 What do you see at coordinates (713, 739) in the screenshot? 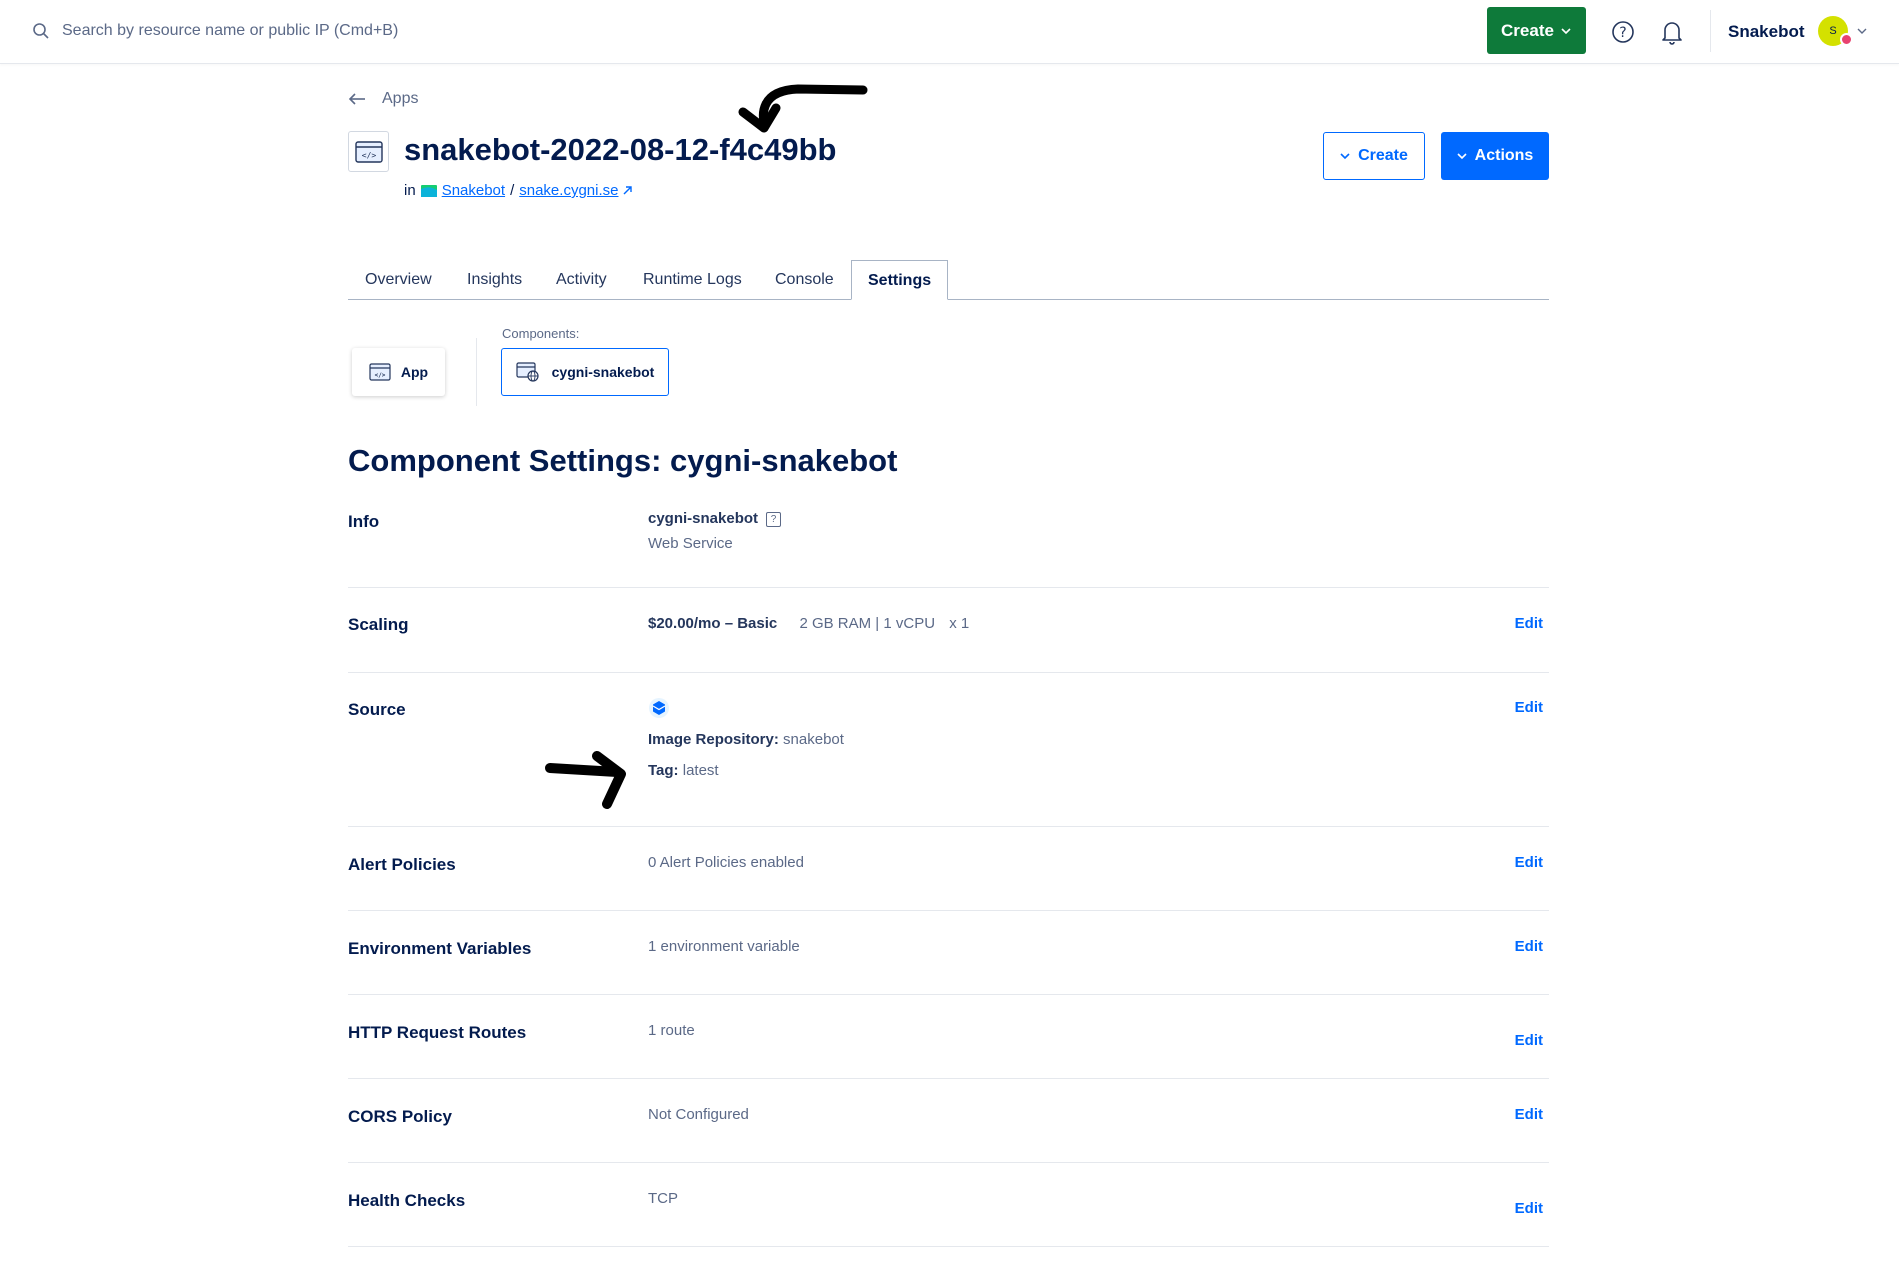
I see `repo-key: Image Repository:` at bounding box center [713, 739].